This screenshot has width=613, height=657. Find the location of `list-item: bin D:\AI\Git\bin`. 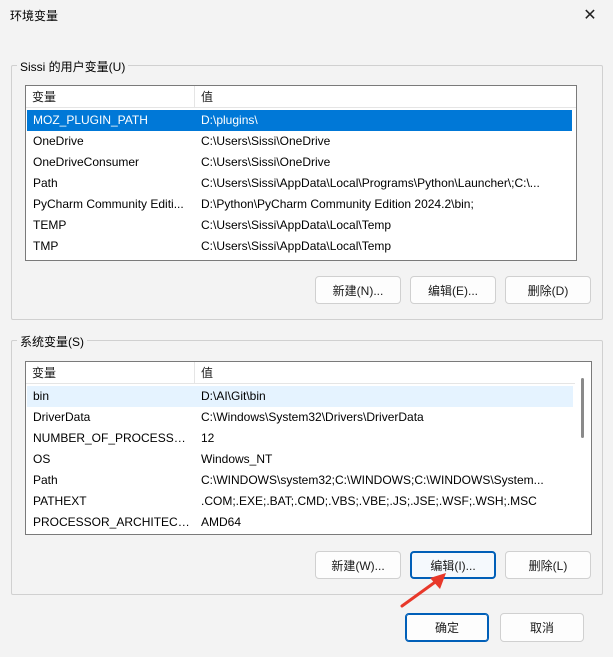

list-item: bin D:\AI\Git\bin is located at coordinates (300, 396).